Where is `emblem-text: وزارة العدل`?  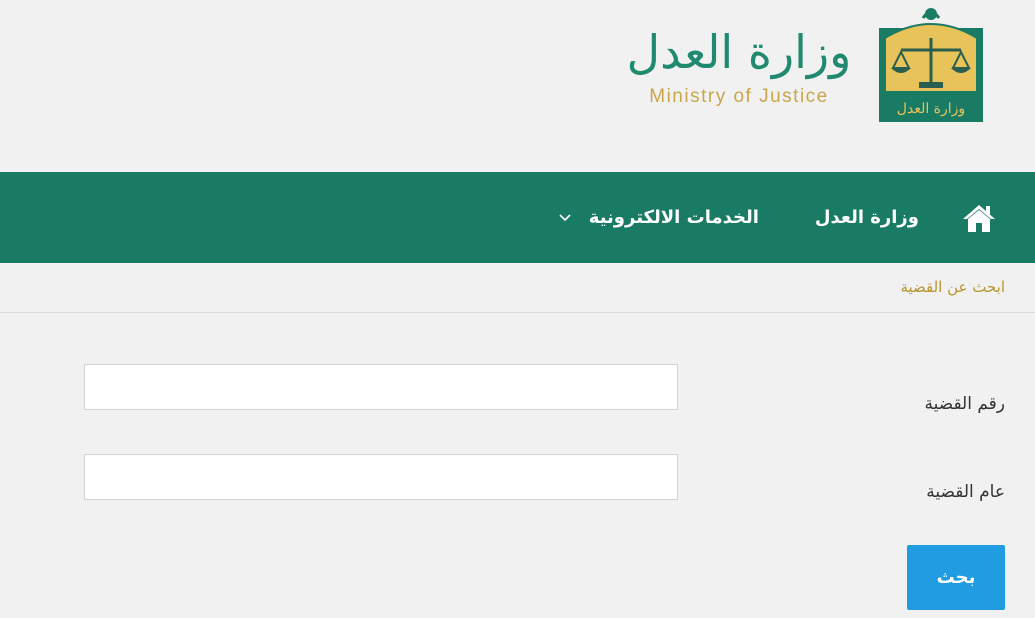 emblem-text: وزارة العدل is located at coordinates (931, 109).